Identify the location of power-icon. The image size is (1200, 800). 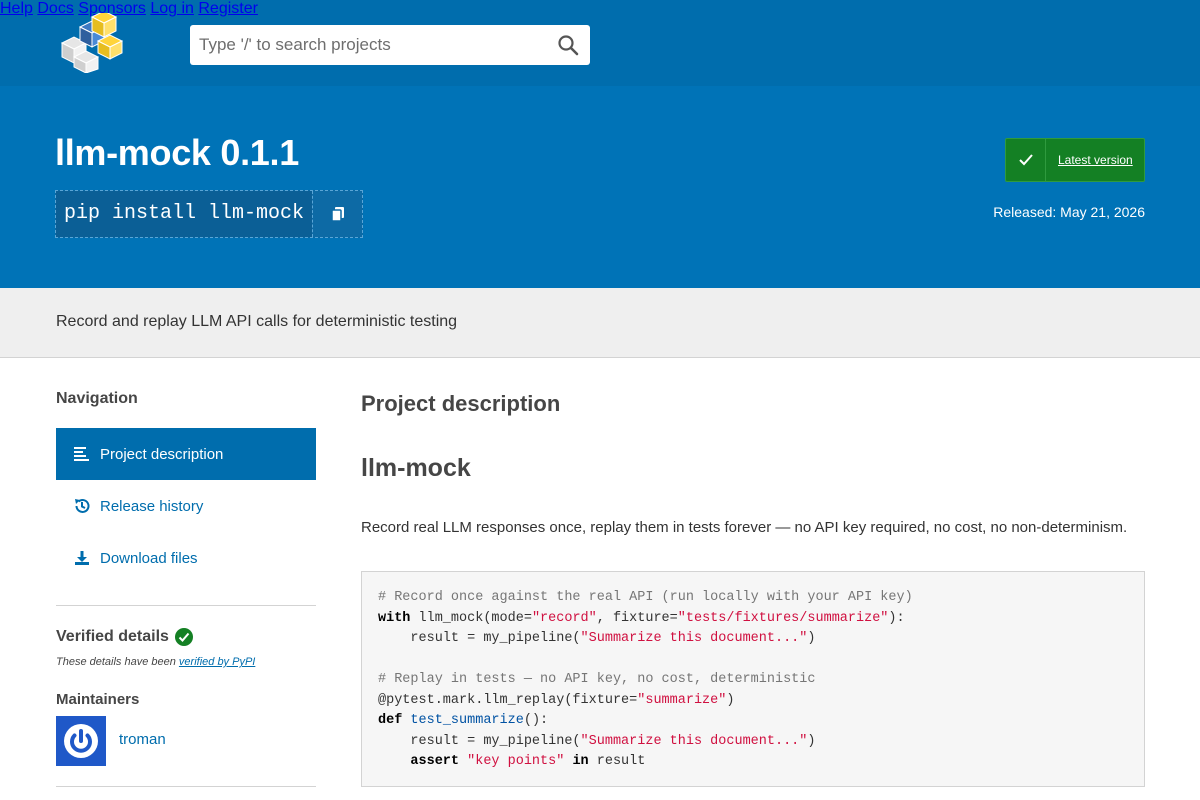
(81, 741).